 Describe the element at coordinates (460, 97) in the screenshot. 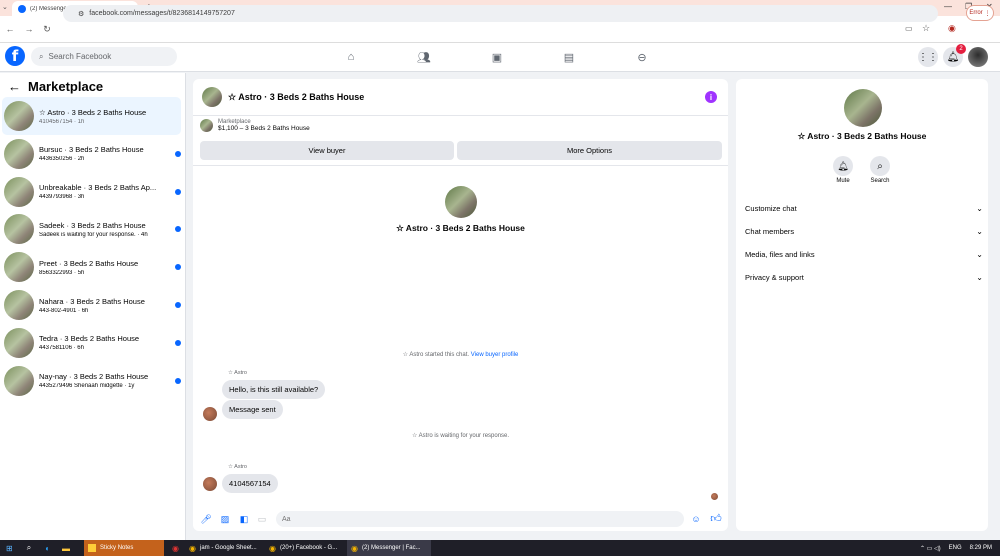

I see `chat-header: ☆ Astro · 3 Beds 2 Baths House` at that location.